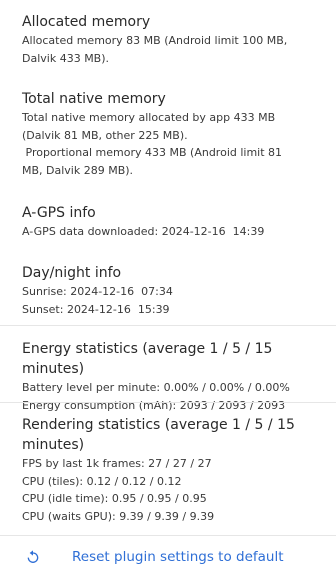  Describe the element at coordinates (59, 213) in the screenshot. I see `agps-info-title: A-GPS info` at that location.